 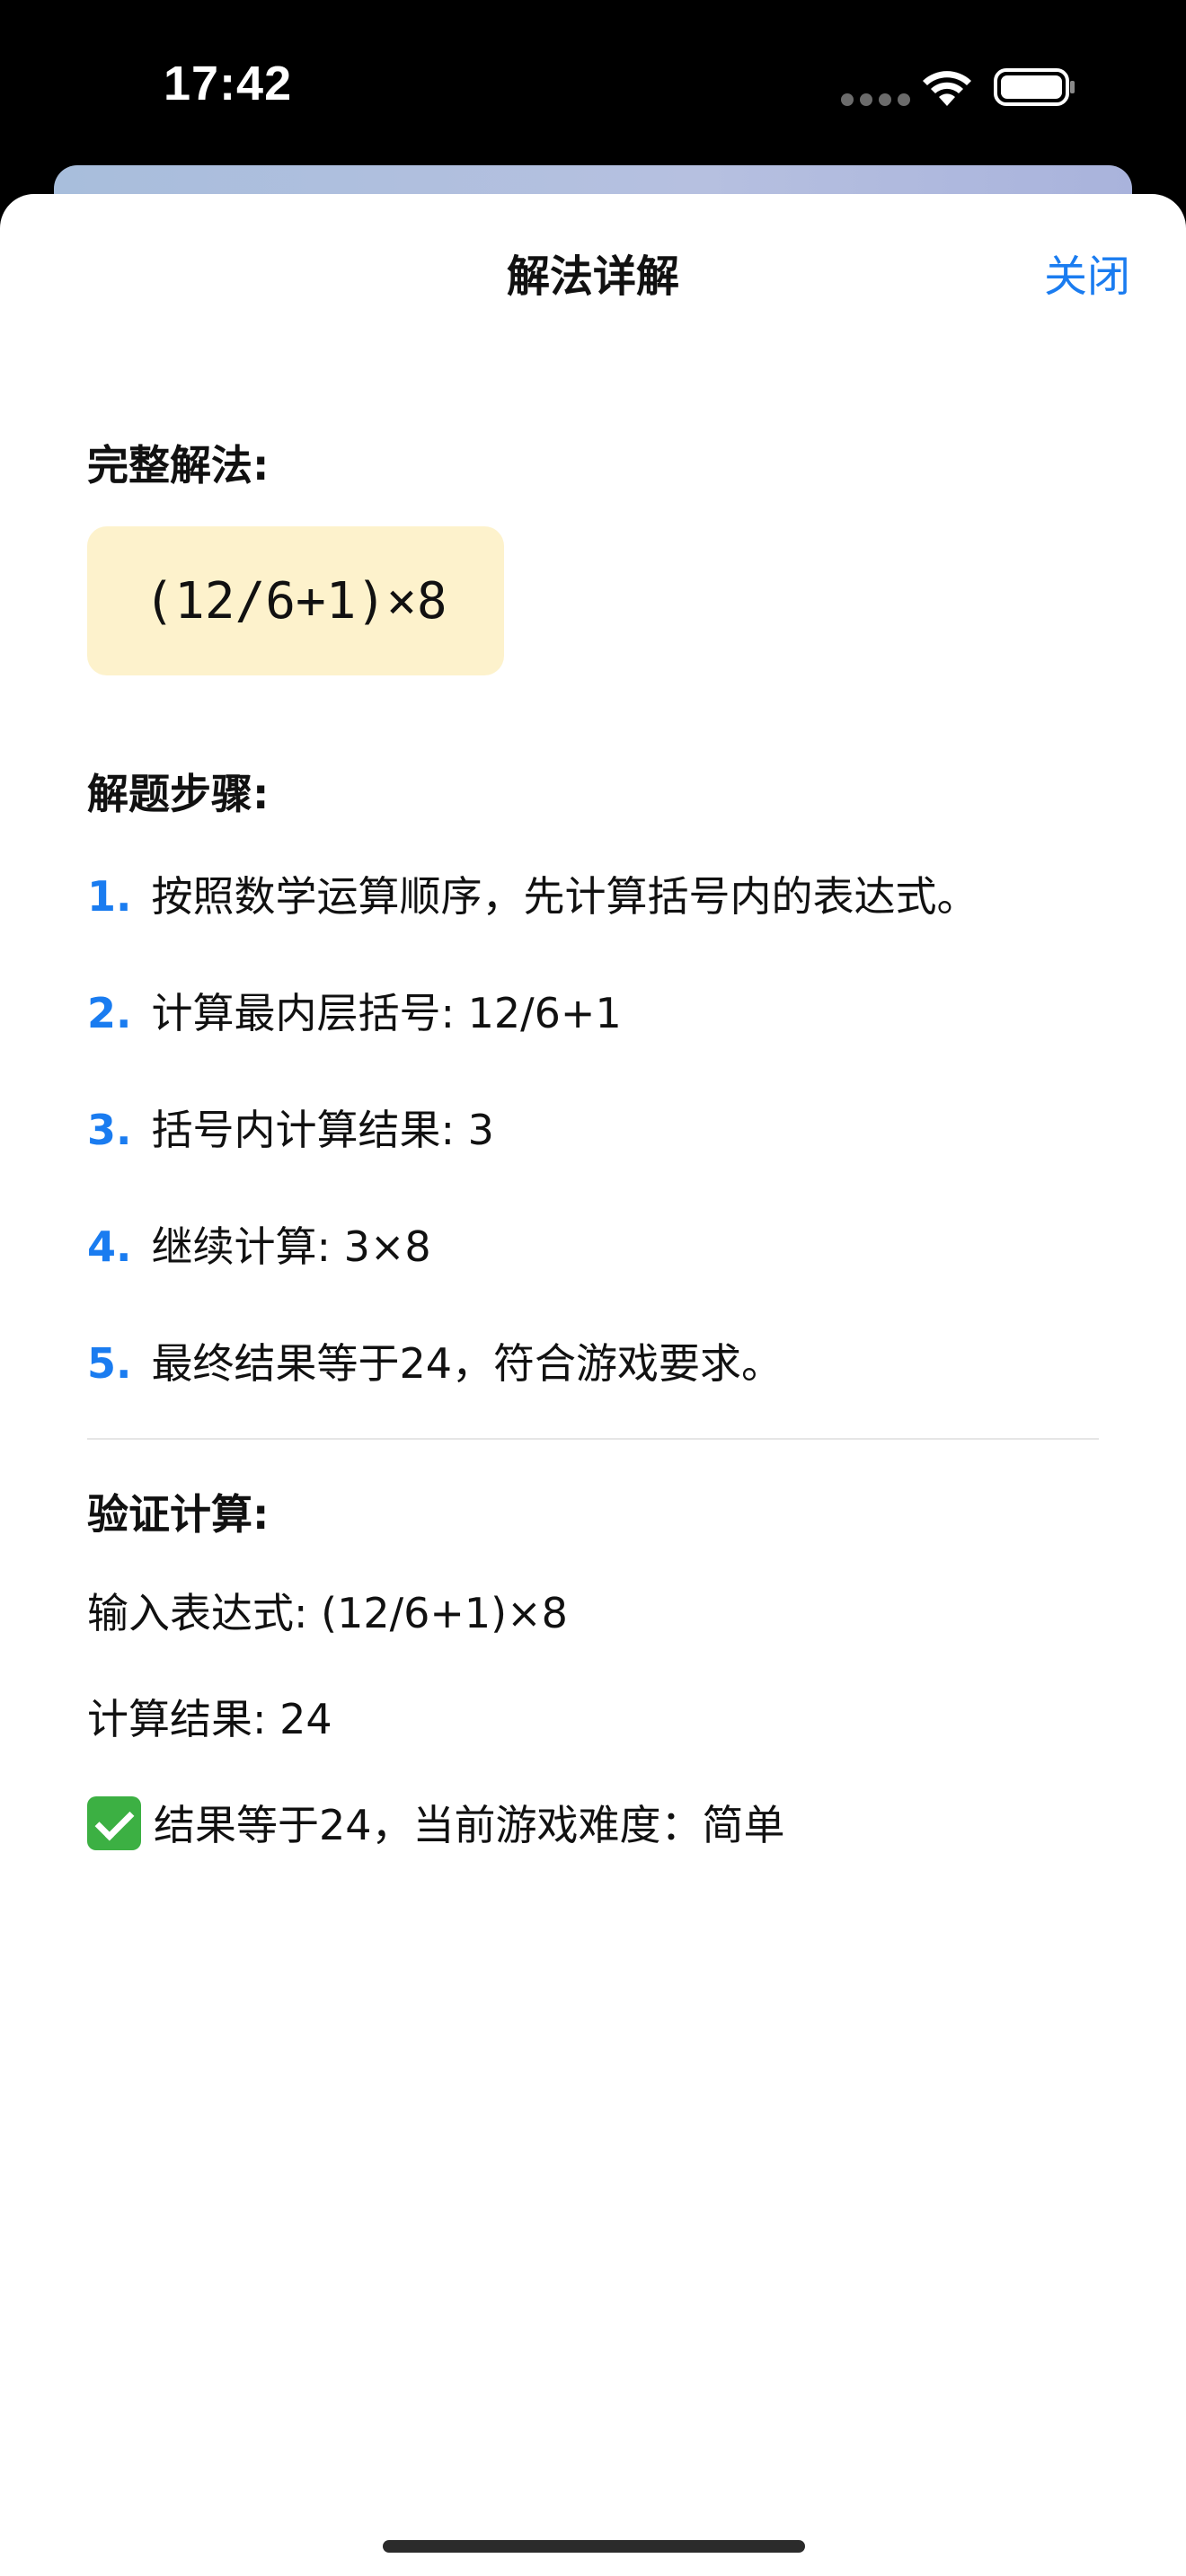 I want to click on step-item: 2. 计算最内层括号: 12/6+1, so click(x=354, y=1013).